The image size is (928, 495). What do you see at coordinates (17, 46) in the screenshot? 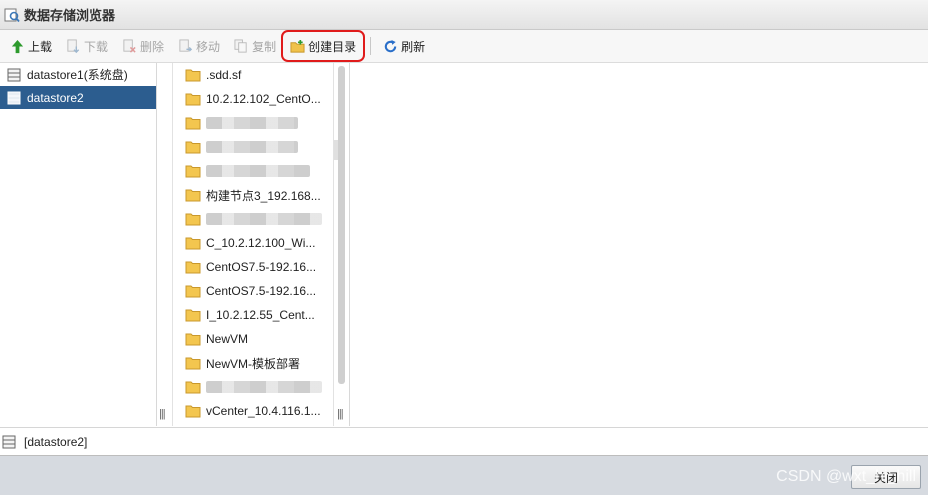
I see `upload-icon` at bounding box center [17, 46].